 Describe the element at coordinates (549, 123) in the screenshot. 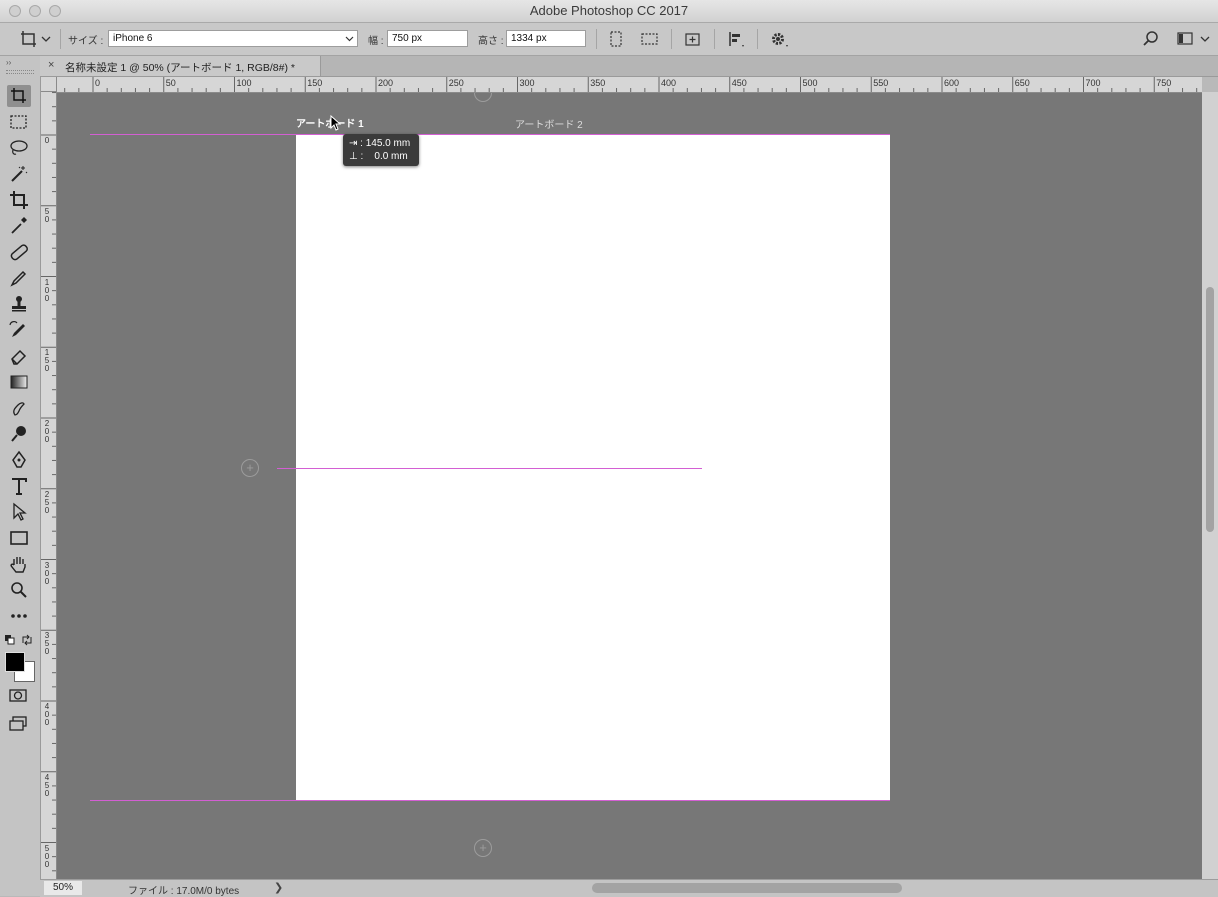

I see `artboard2-label: アートボード 2` at that location.